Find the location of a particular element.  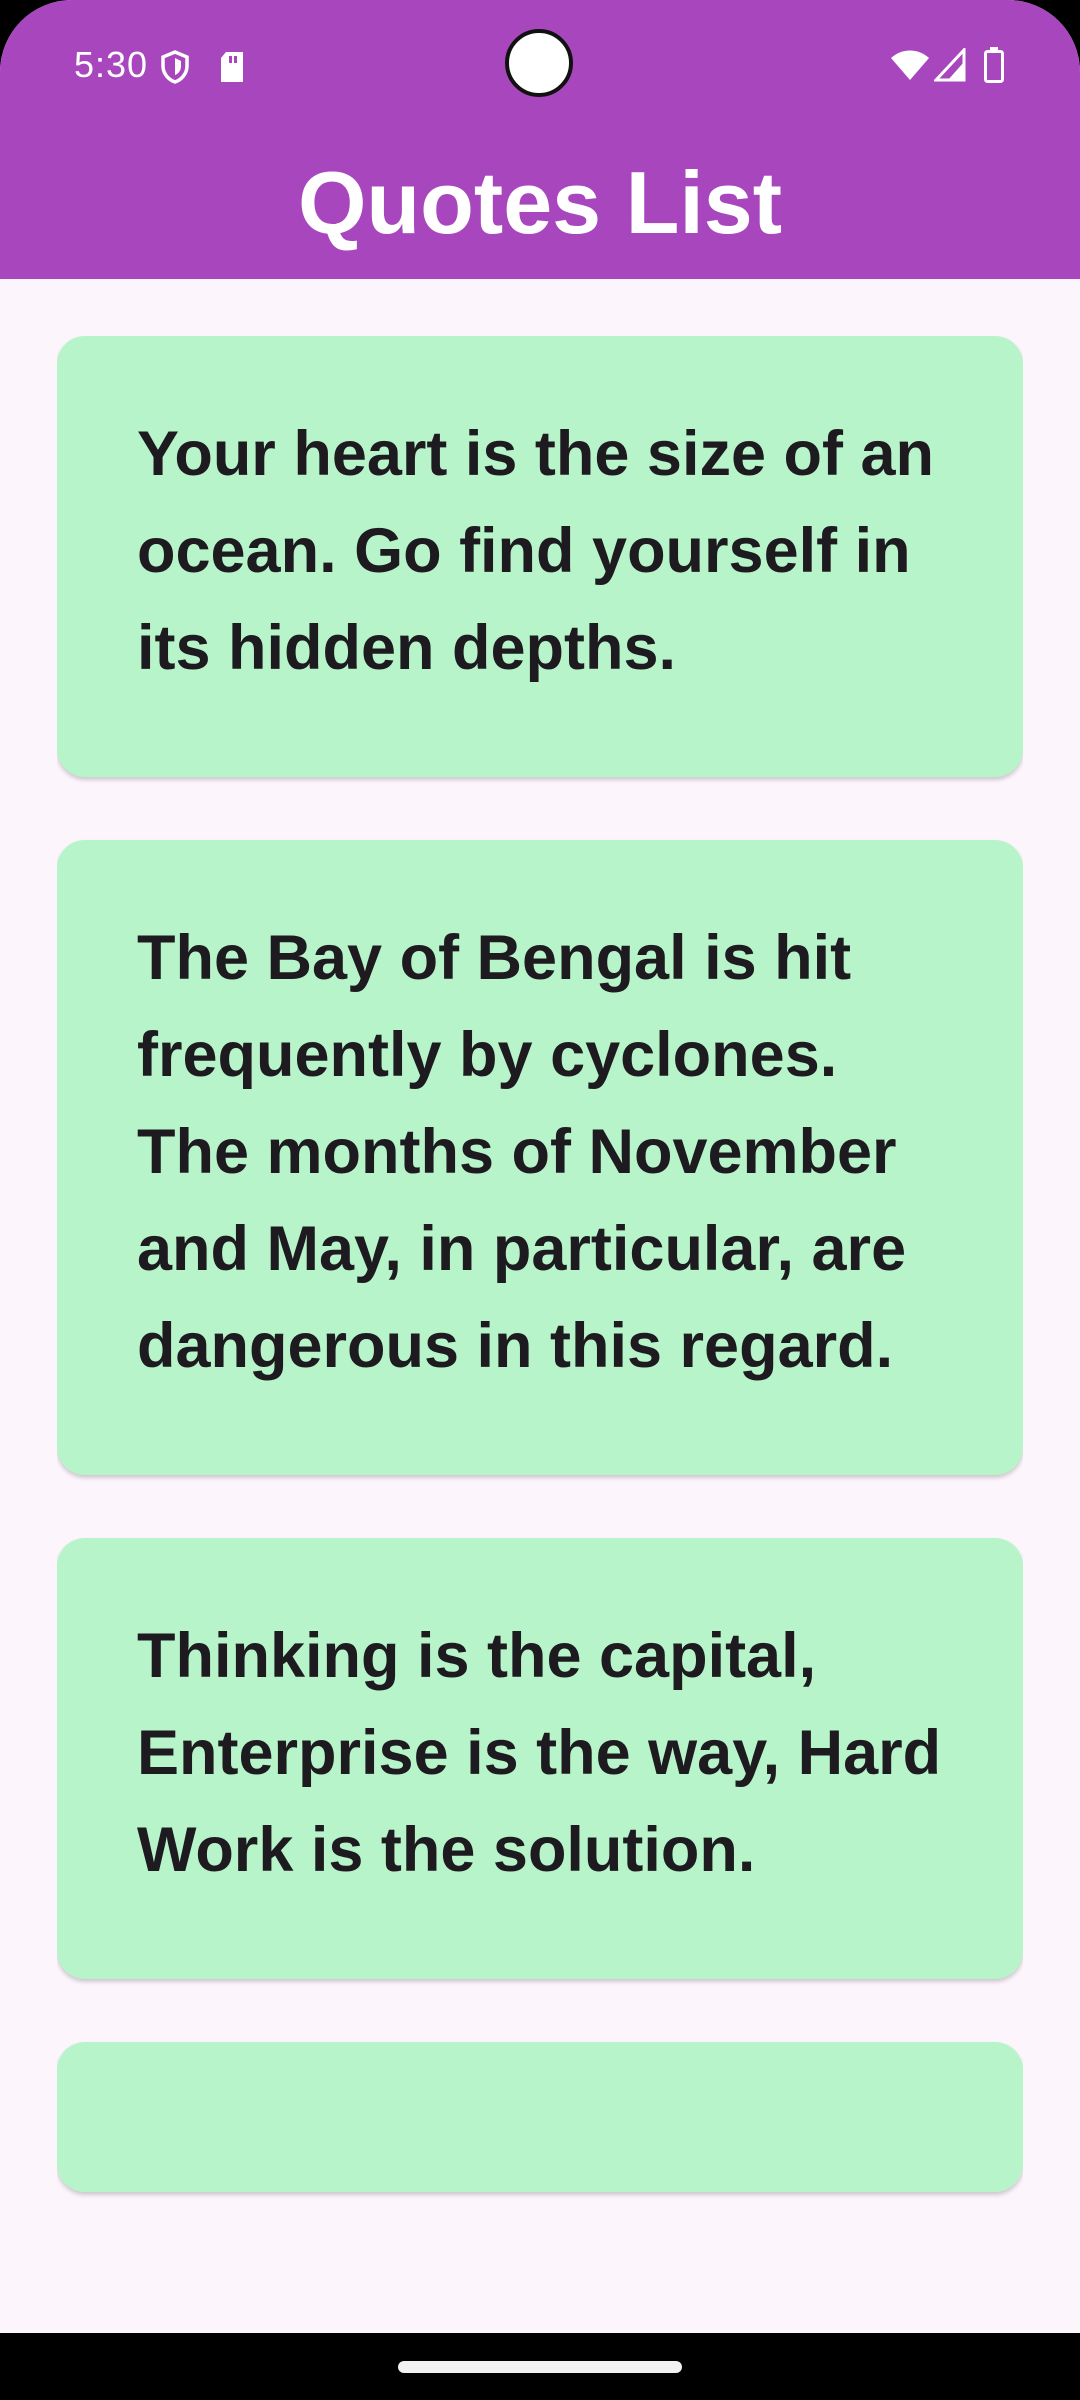

wifi-icon is located at coordinates (910, 67).